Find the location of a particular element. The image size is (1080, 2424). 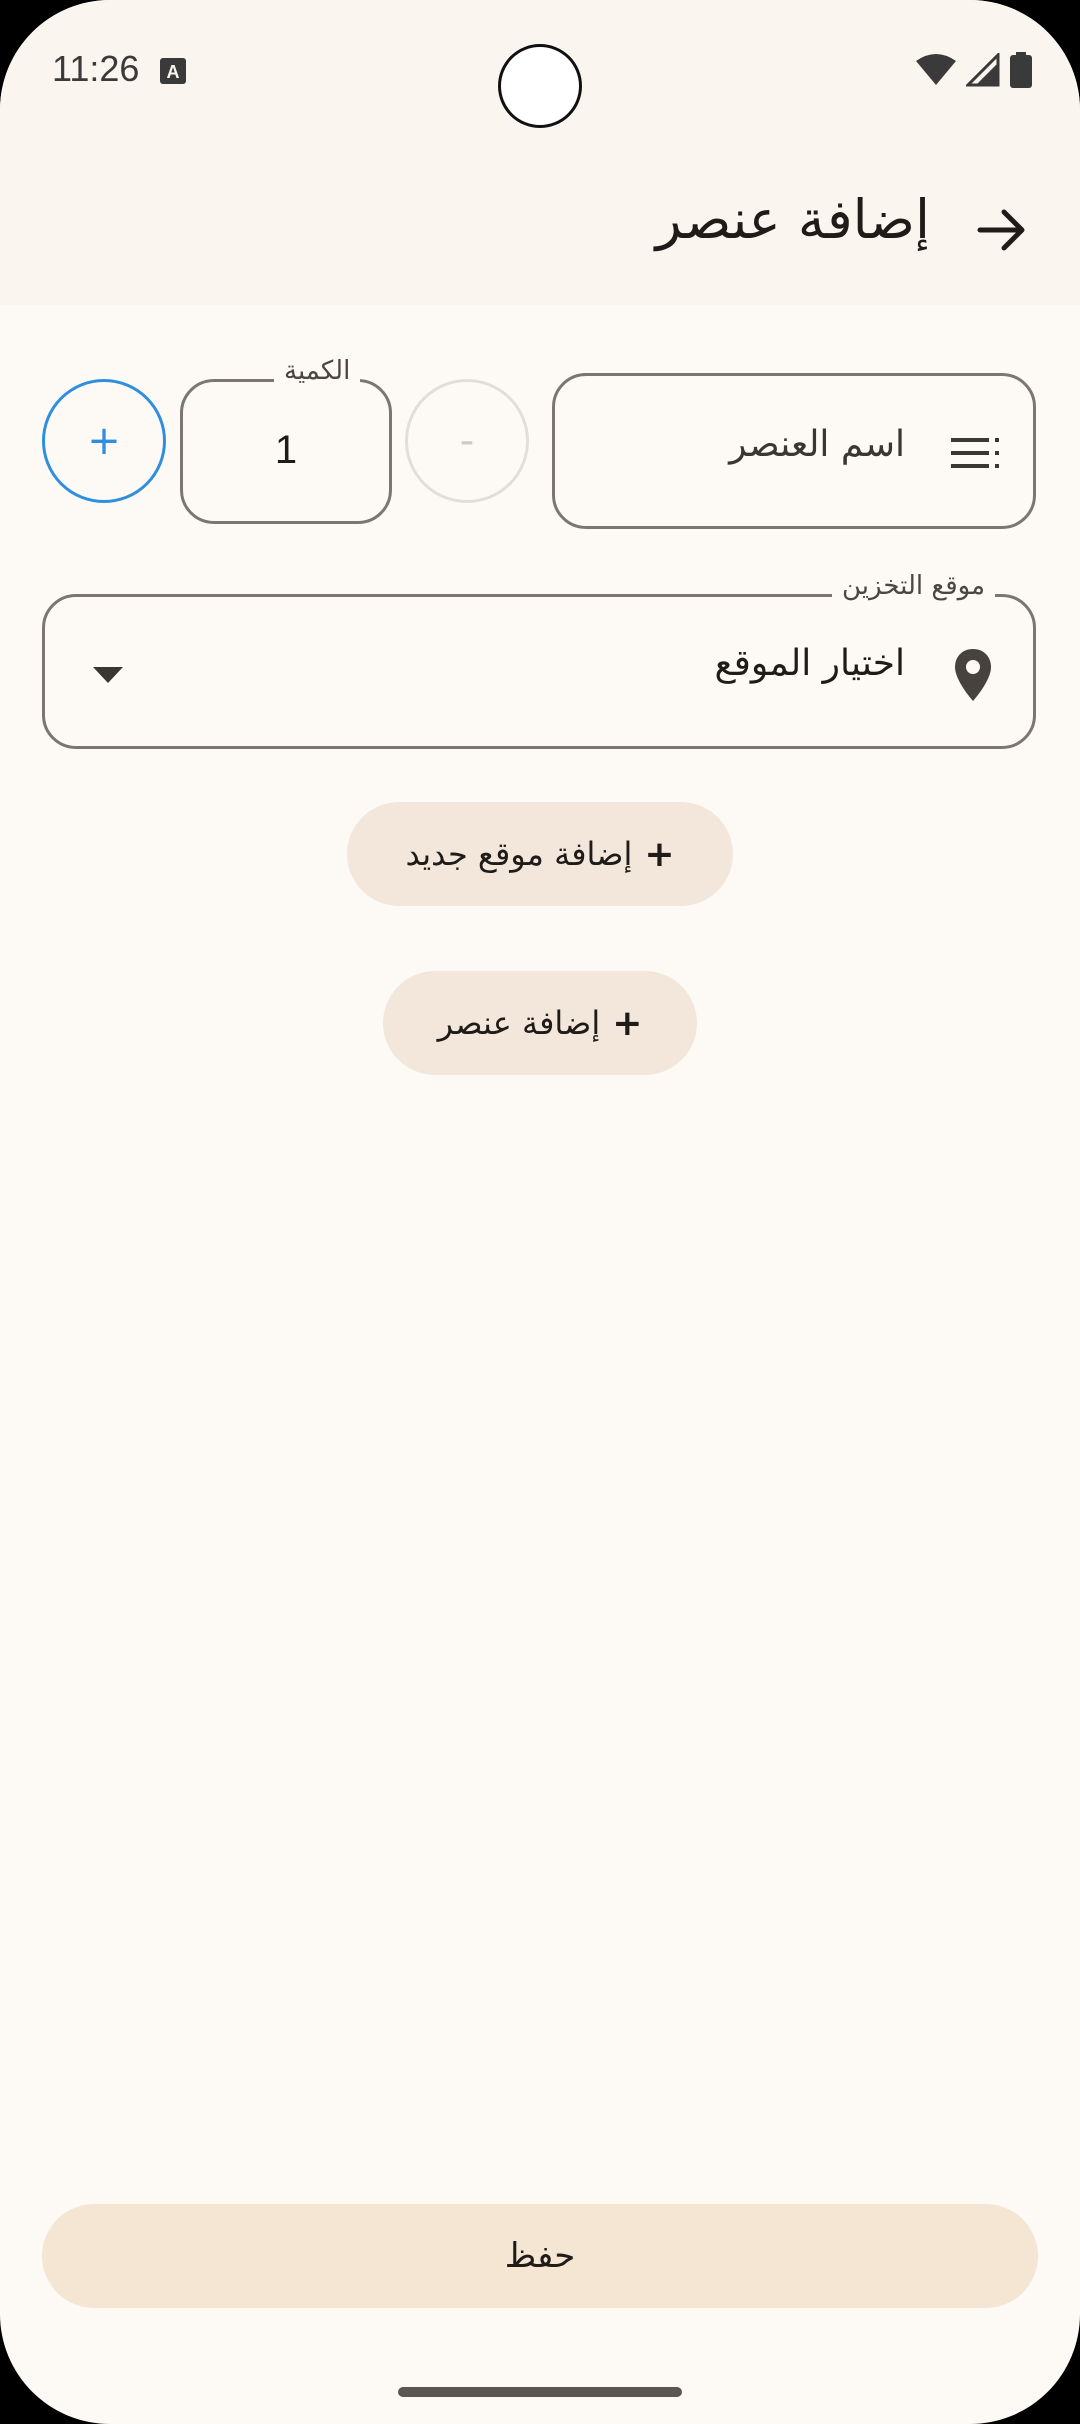

decrement-label: - is located at coordinates (467, 441).